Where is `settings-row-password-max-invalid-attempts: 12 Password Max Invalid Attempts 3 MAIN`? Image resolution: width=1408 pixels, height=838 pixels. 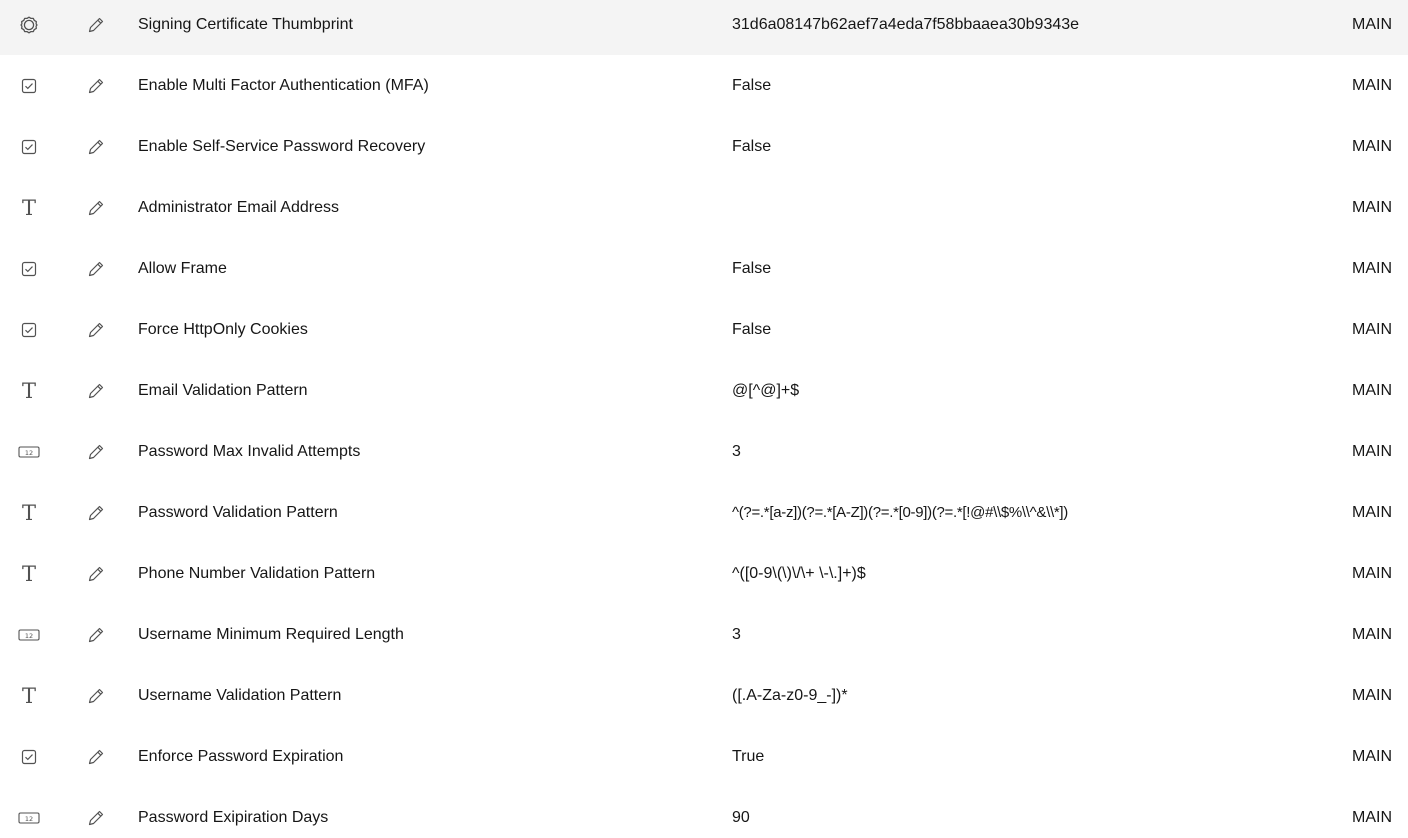 settings-row-password-max-invalid-attempts: 12 Password Max Invalid Attempts 3 MAIN is located at coordinates (704, 451).